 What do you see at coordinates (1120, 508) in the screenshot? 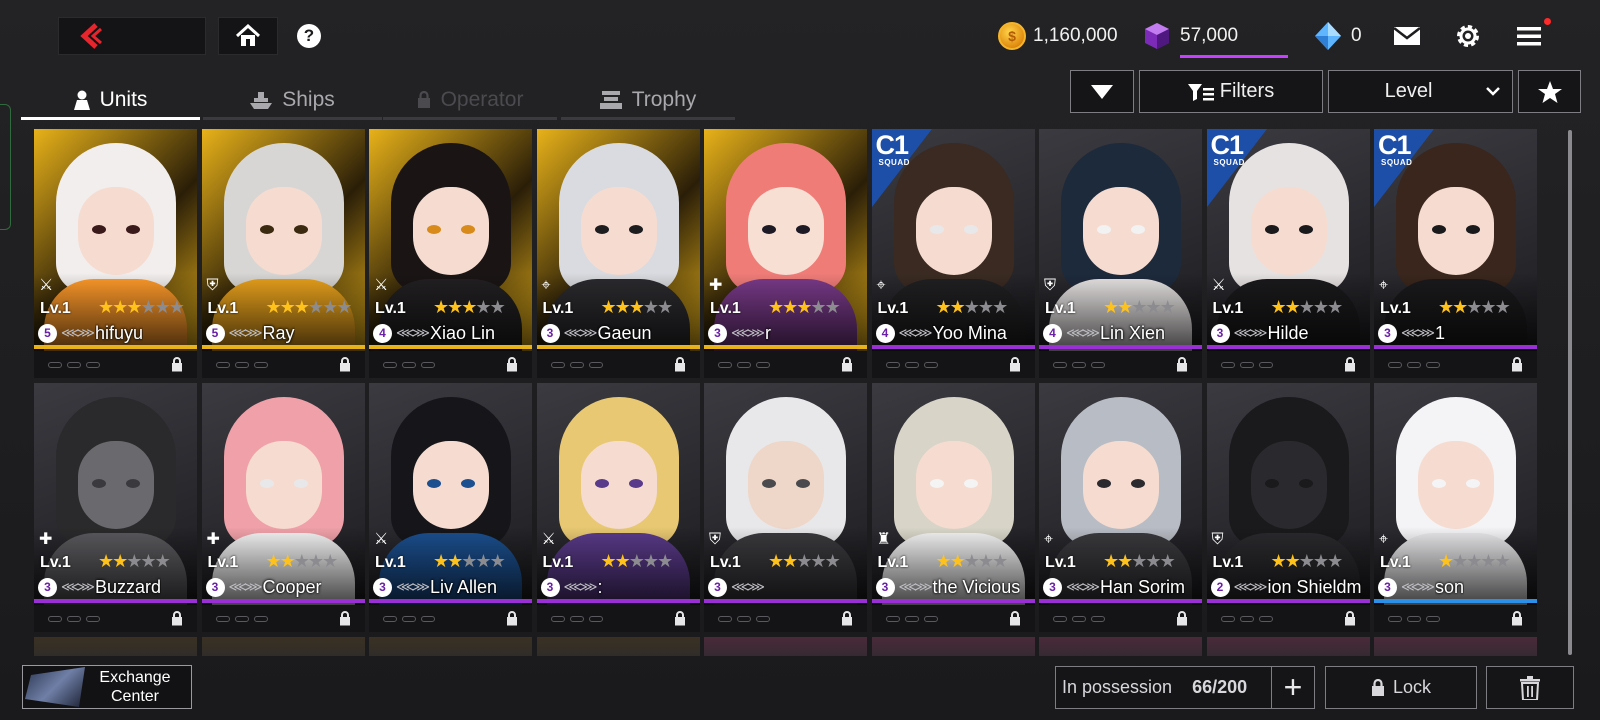
I see `unit-card: ⌖ Lv.1 ★★★★★ 3 ⋘⋙ Han Sorim` at bounding box center [1120, 508].